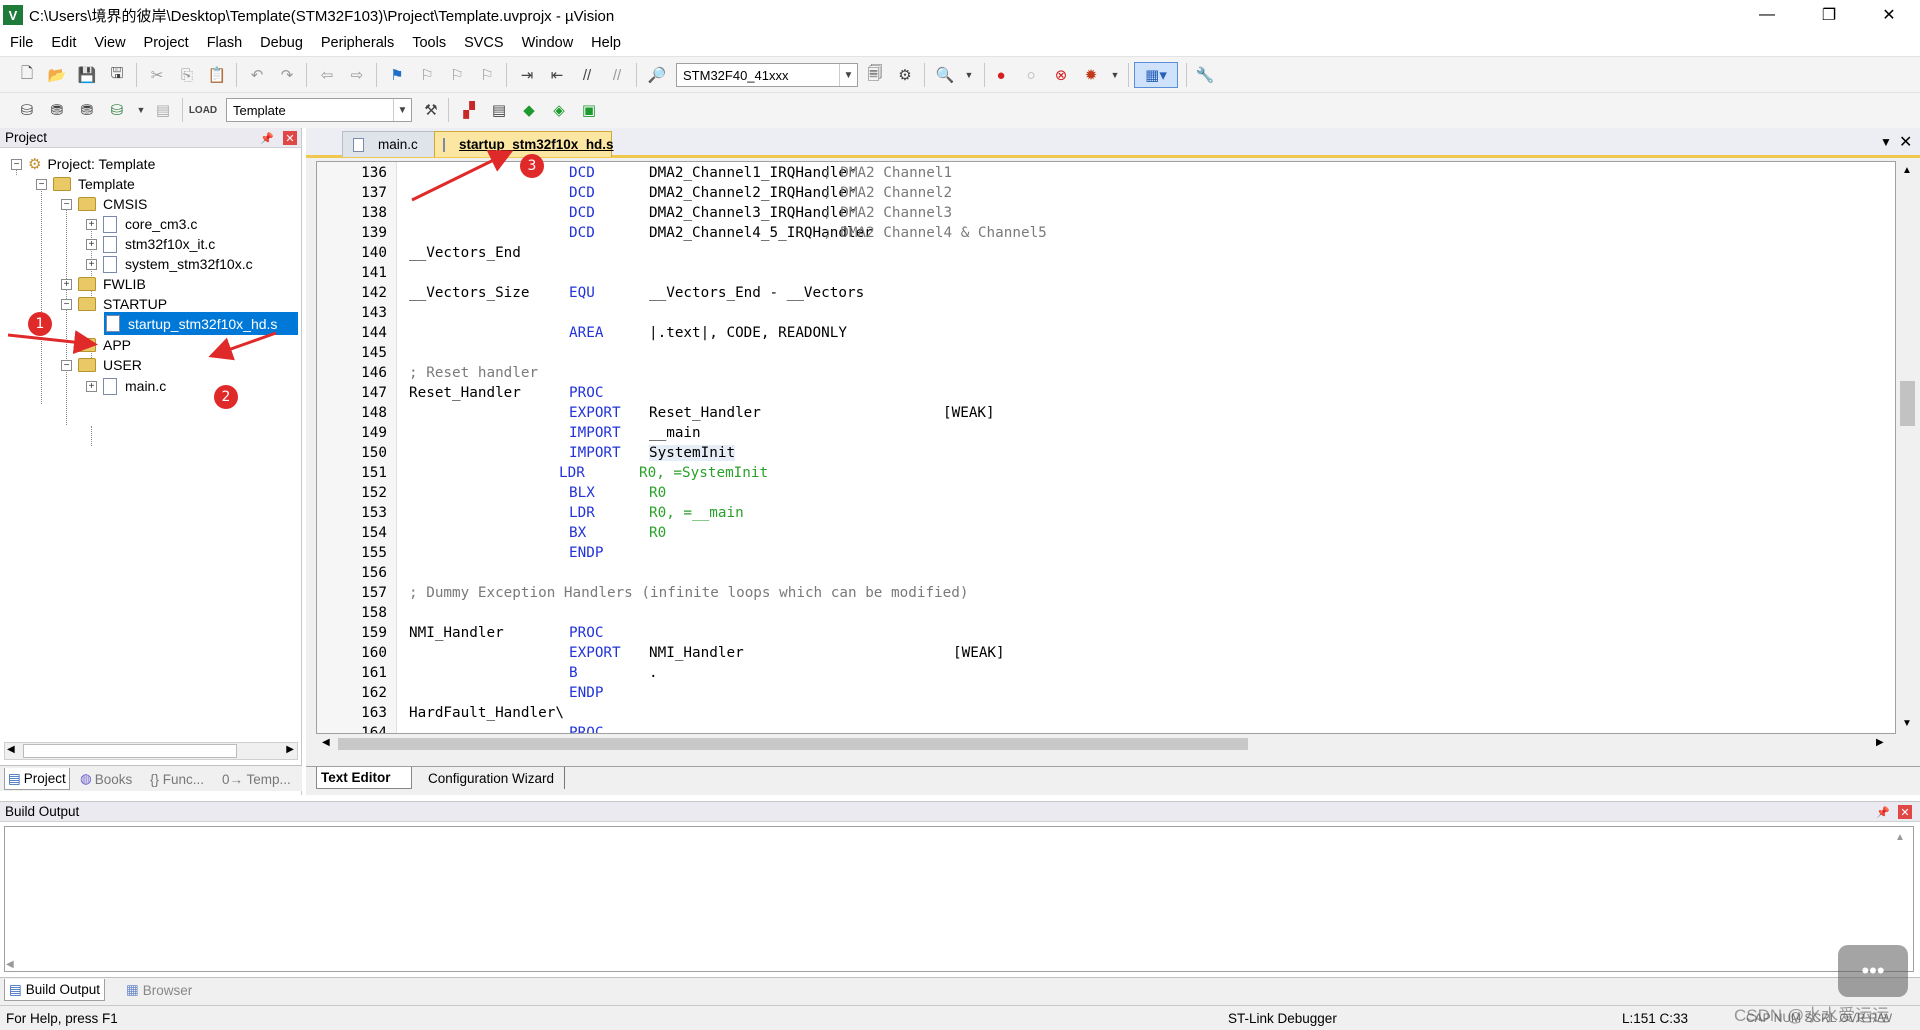 The image size is (1920, 1030). What do you see at coordinates (104, 204) in the screenshot?
I see `tree-item-group-cmsis: − CMSIS` at bounding box center [104, 204].